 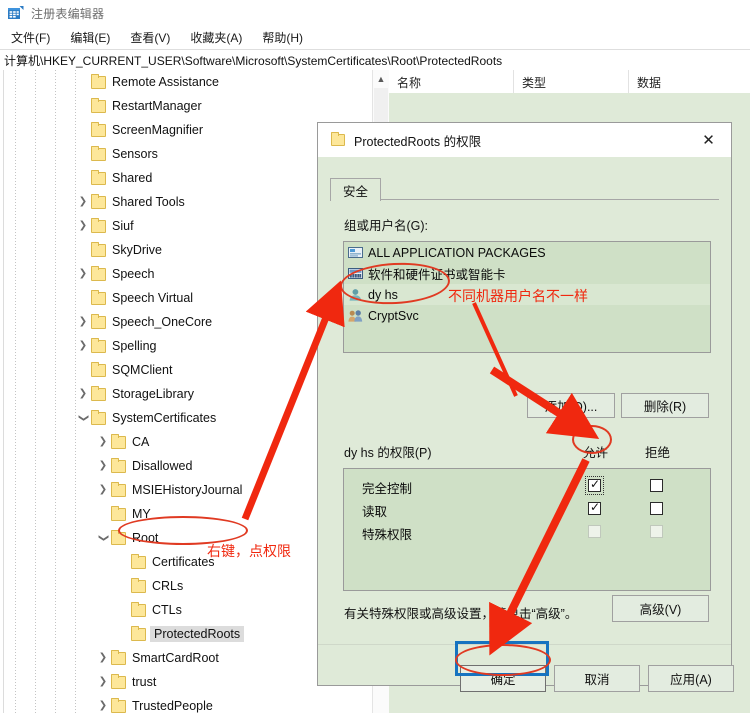 I want to click on tree-item-label: SQMClient, so click(x=142, y=370).